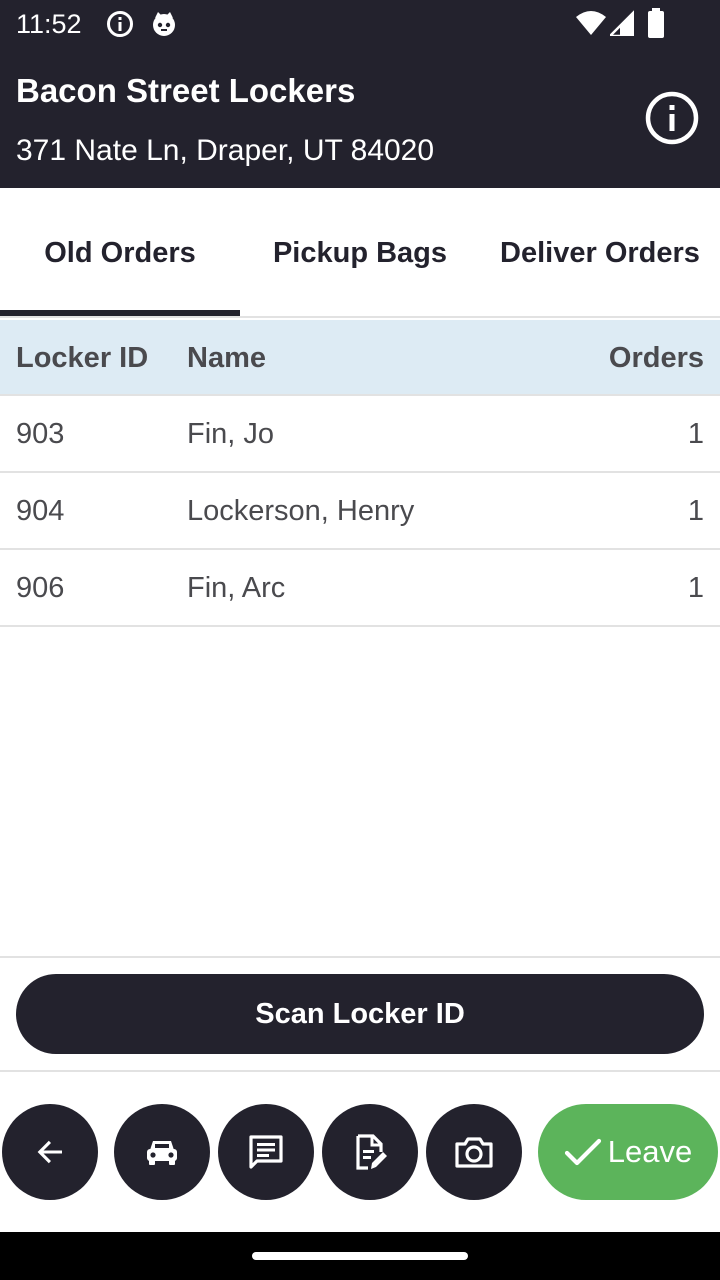 This screenshot has height=1280, width=720. What do you see at coordinates (582, 1152) in the screenshot?
I see `check-icon` at bounding box center [582, 1152].